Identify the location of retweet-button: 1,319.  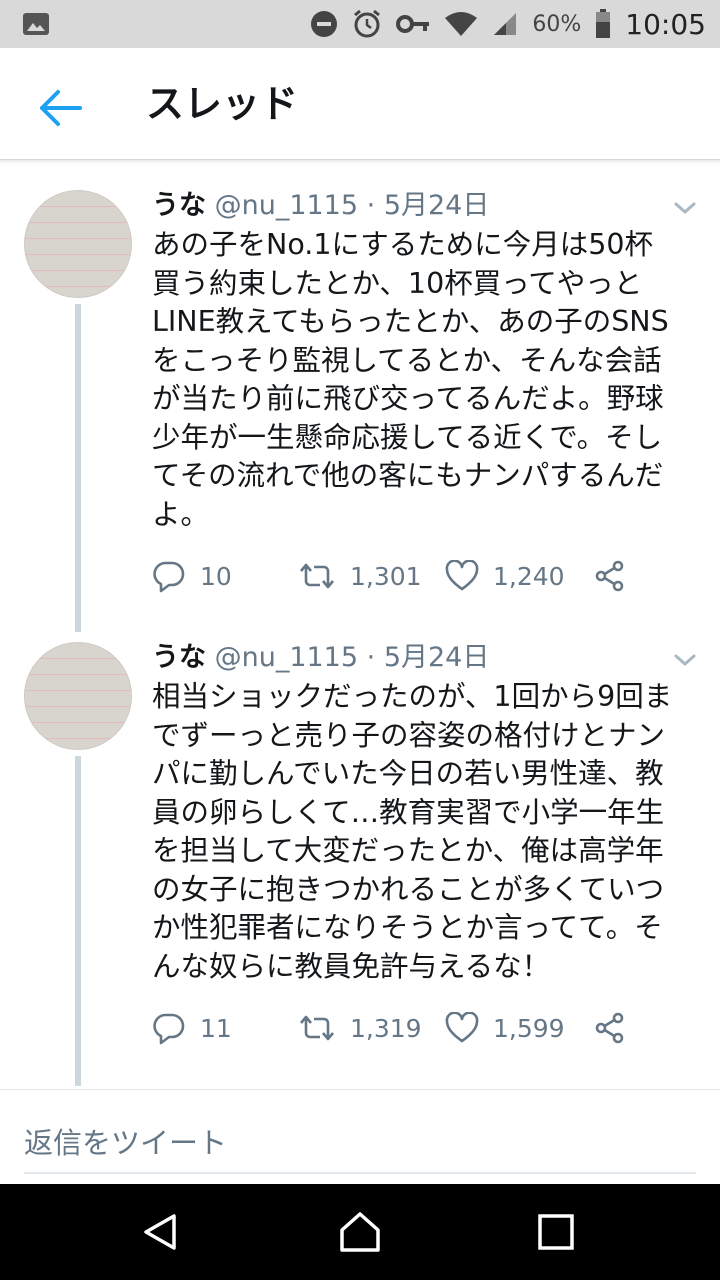
(360, 1028).